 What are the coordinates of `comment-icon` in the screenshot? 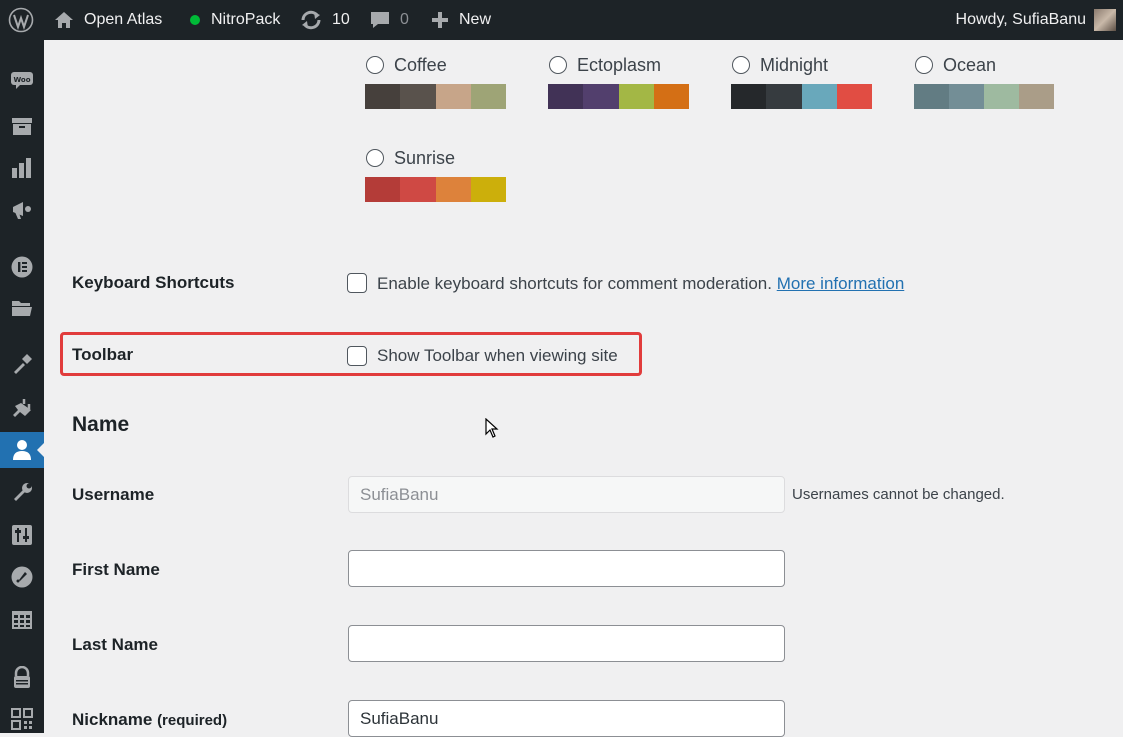 It's located at (380, 20).